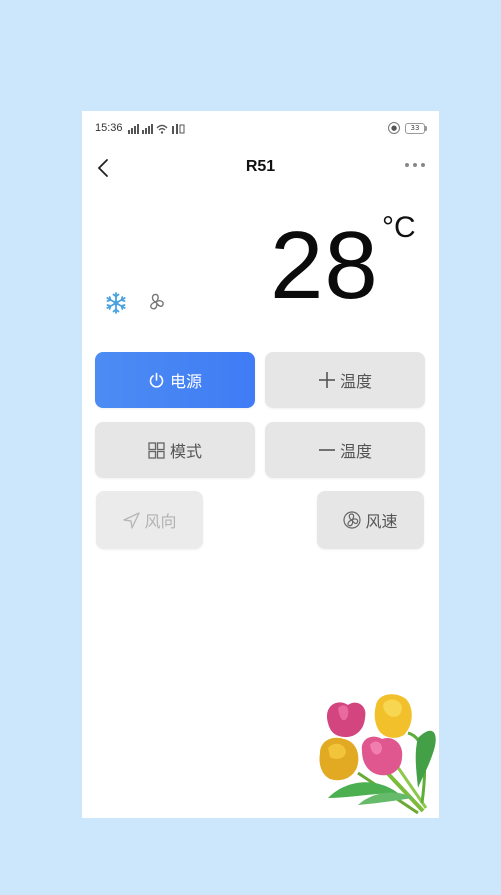 This screenshot has width=501, height=895. What do you see at coordinates (160, 521) in the screenshot?
I see `wind-direction-label: 风向` at bounding box center [160, 521].